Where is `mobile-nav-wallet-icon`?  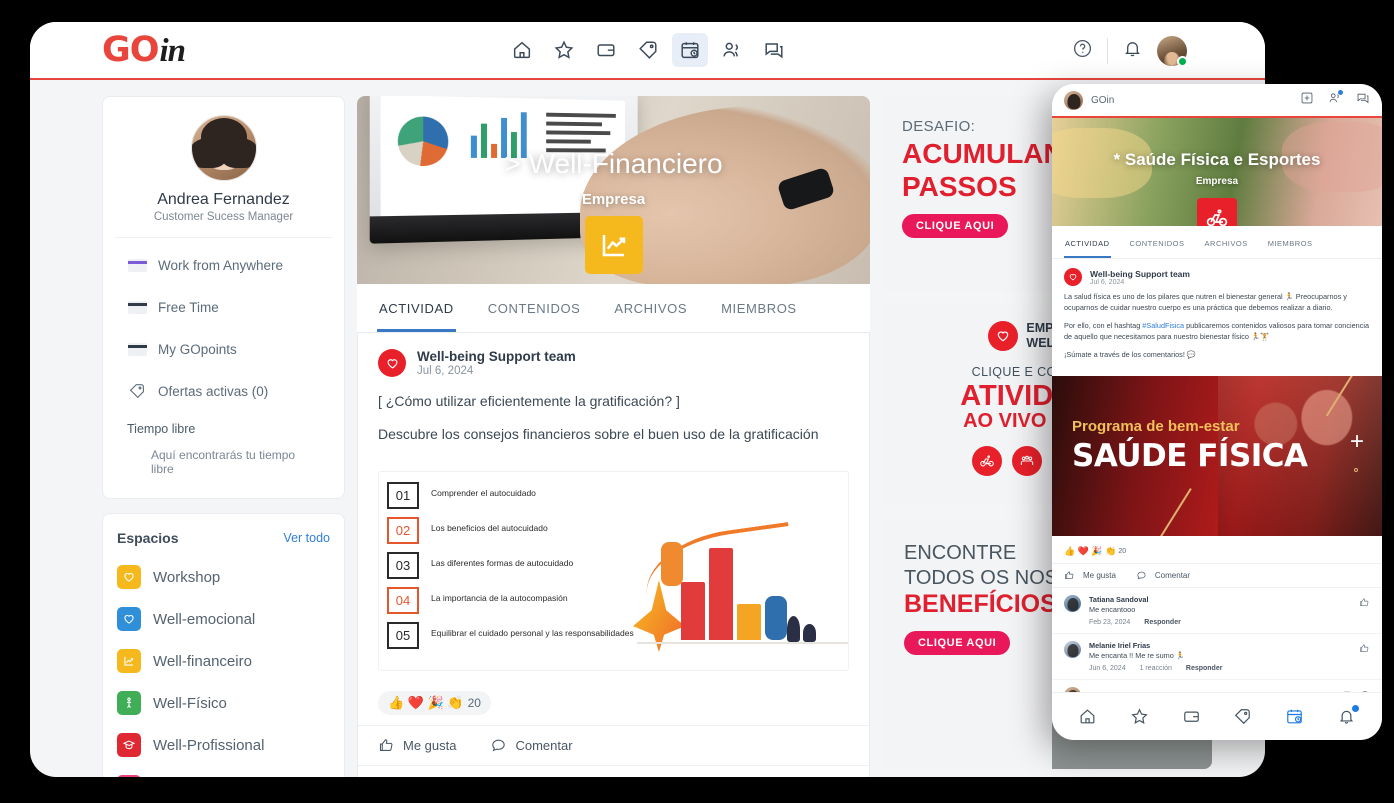 mobile-nav-wallet-icon is located at coordinates (1191, 716).